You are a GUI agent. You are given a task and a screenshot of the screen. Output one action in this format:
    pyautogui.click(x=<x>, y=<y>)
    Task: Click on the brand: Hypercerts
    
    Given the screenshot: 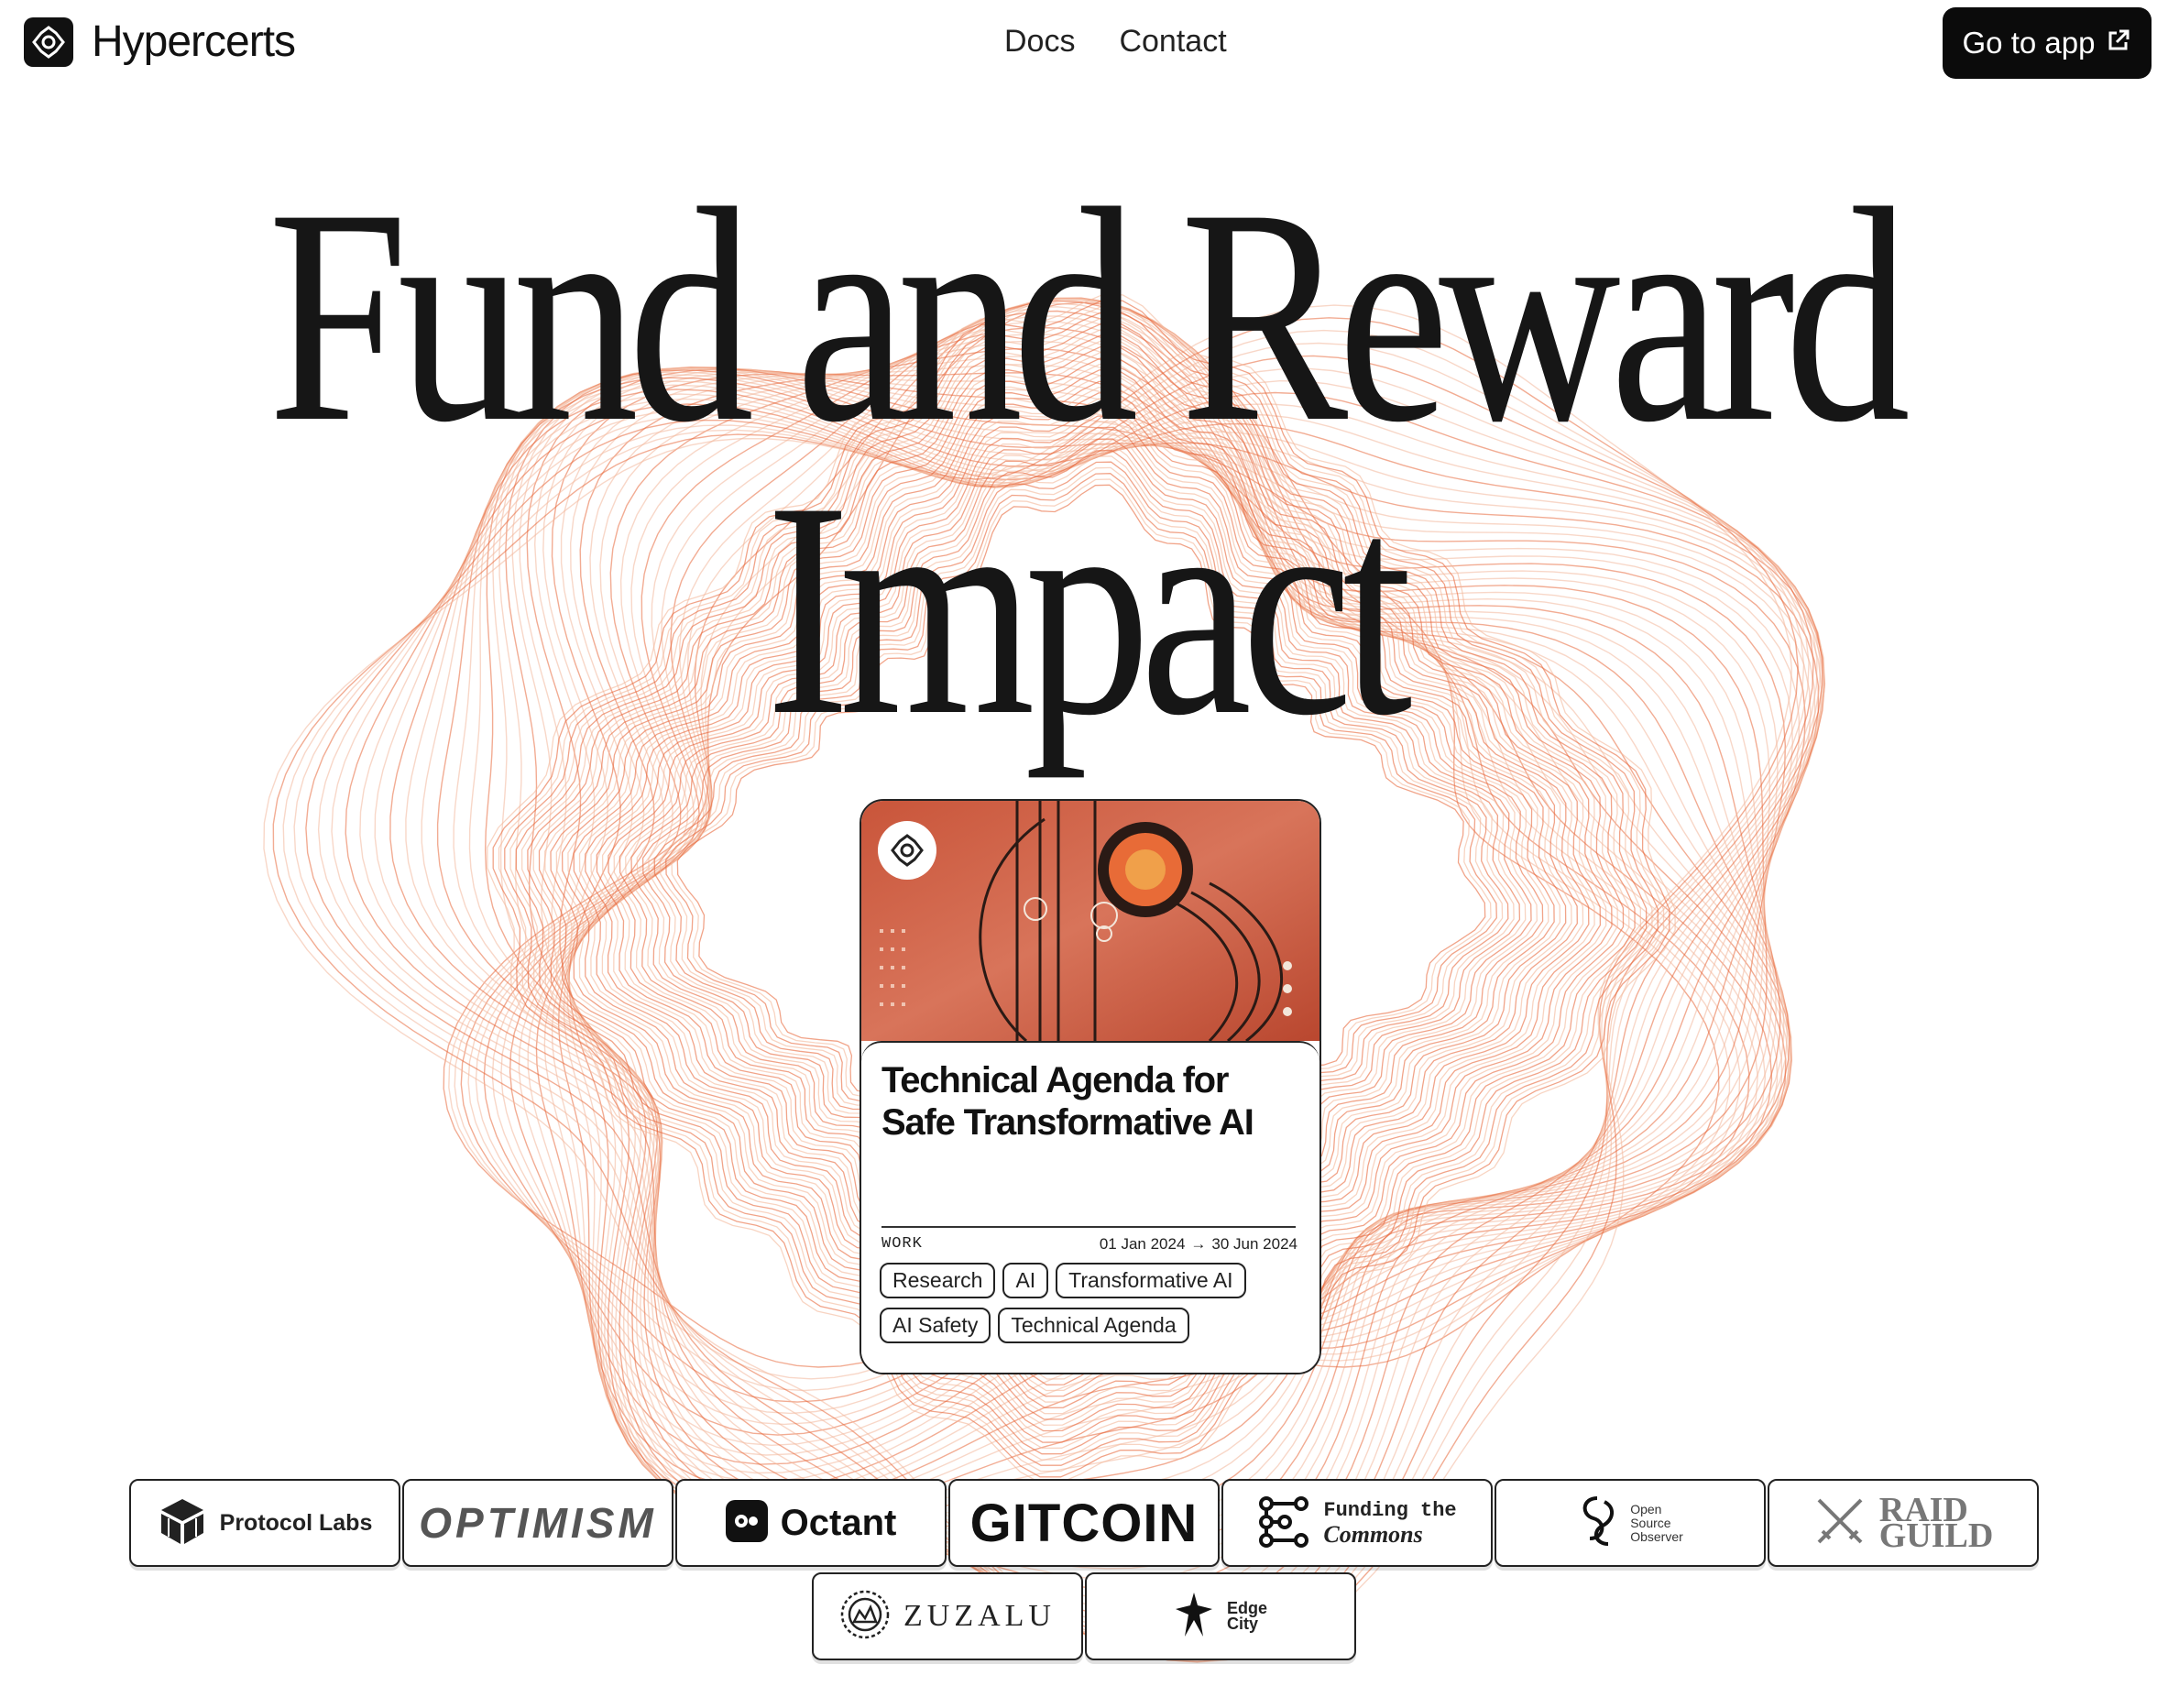 What is the action you would take?
    pyautogui.click(x=160, y=42)
    